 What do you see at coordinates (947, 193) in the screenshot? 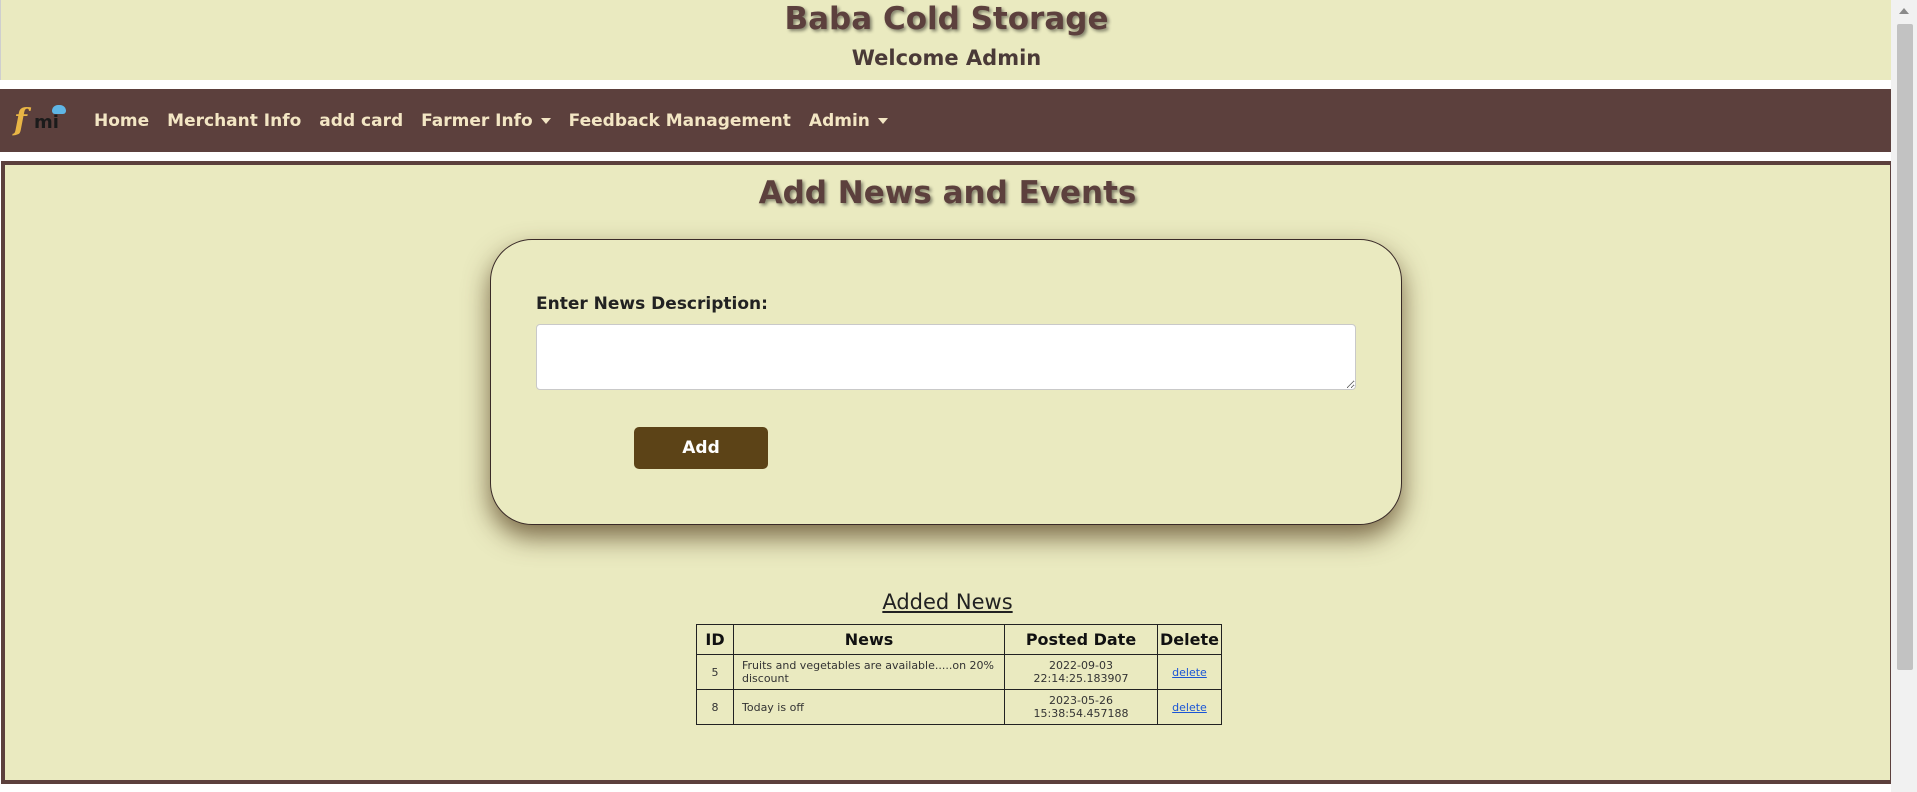
I see `page-title: Add News and Events` at bounding box center [947, 193].